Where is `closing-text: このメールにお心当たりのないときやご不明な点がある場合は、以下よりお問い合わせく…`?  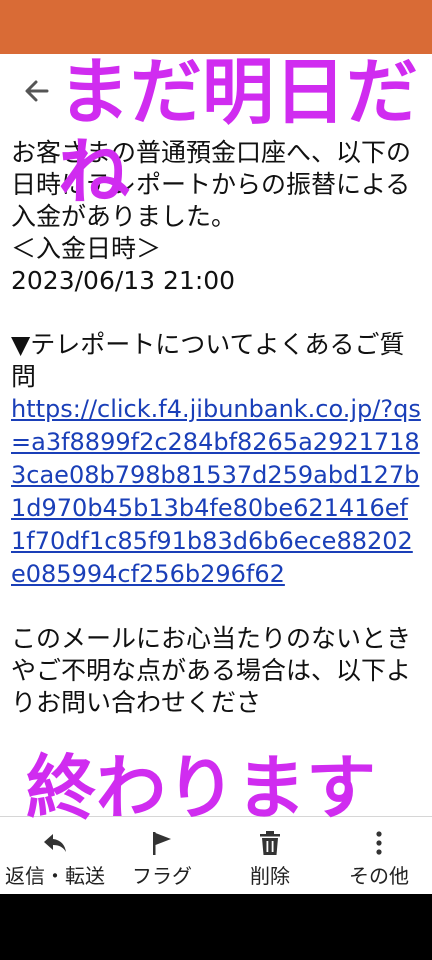
closing-text: このメールにお心当たりのないときやご不明な点がある場合は、以下よりお問い合わせく… is located at coordinates (211, 670).